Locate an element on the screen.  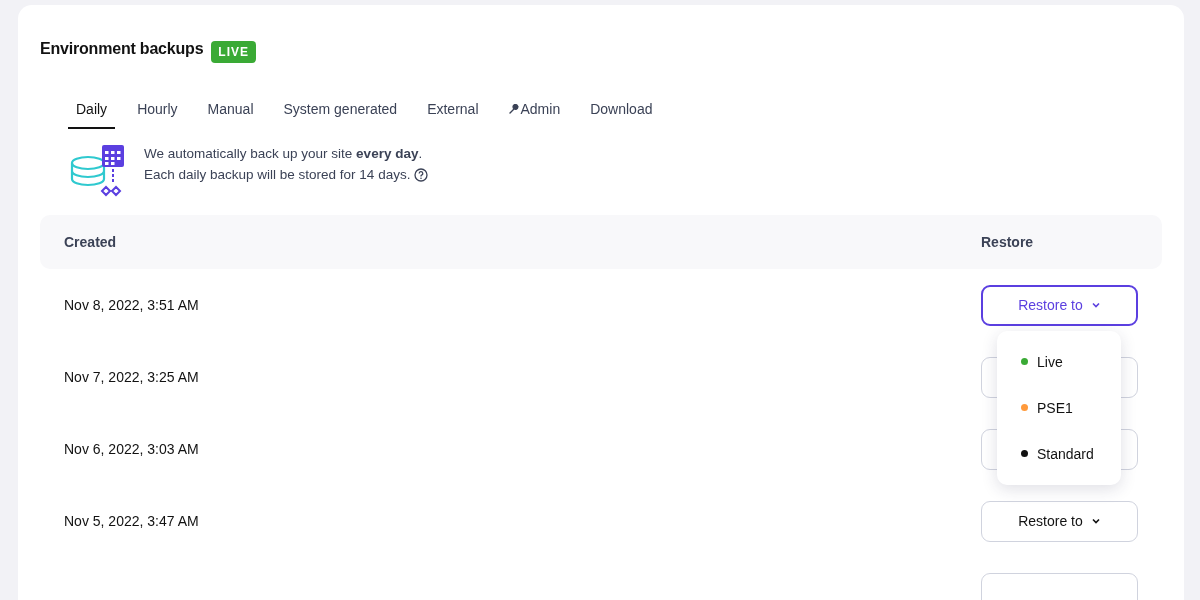
table-cell: Nov 6, 2022, 3:03 AM is located at coordinates (131, 449).